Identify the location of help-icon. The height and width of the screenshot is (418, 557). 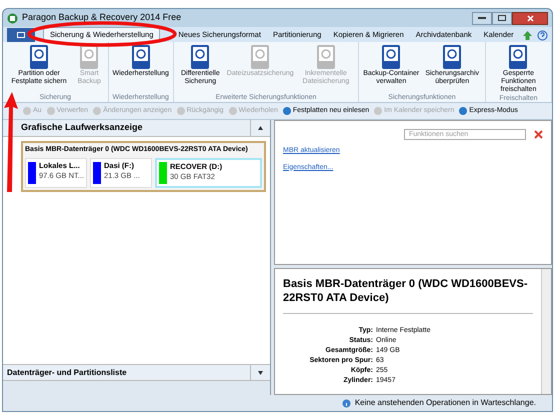
(542, 35).